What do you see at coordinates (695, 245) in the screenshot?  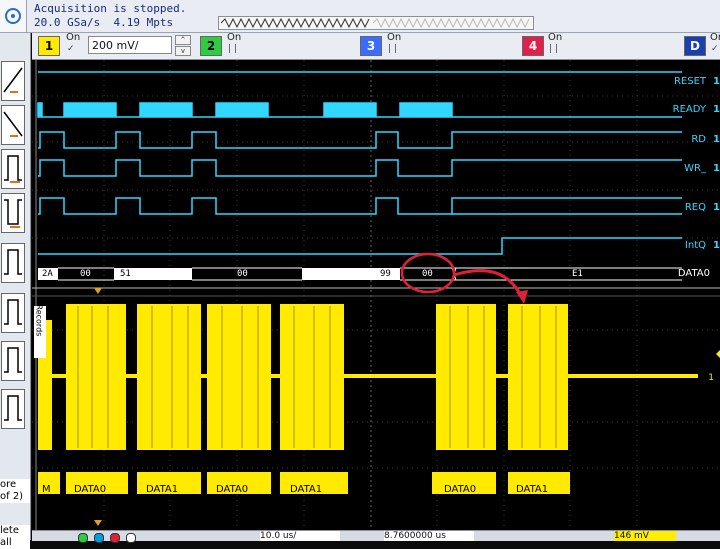 I see `signal-label-intq: IntQ` at bounding box center [695, 245].